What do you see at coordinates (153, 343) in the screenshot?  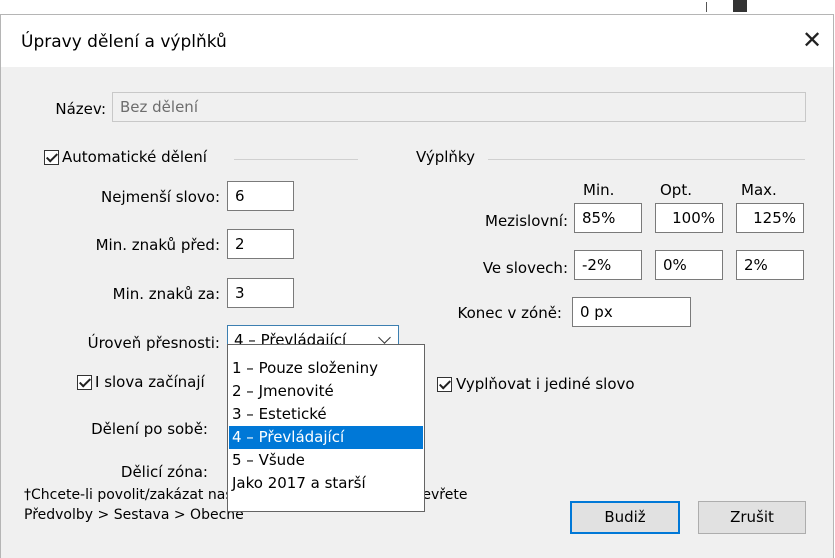 I see `accuracy-label: Úroveň přesnosti:` at bounding box center [153, 343].